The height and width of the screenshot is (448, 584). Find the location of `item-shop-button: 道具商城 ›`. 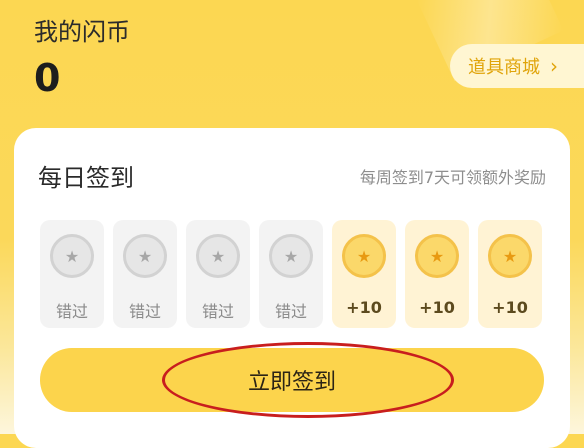

item-shop-button: 道具商城 › is located at coordinates (517, 66).